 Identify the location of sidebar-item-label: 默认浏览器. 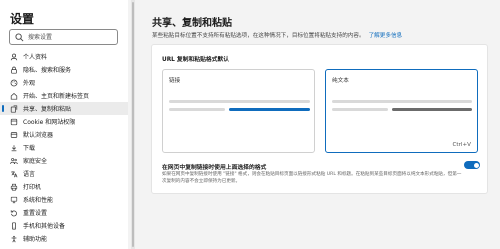
(38, 135).